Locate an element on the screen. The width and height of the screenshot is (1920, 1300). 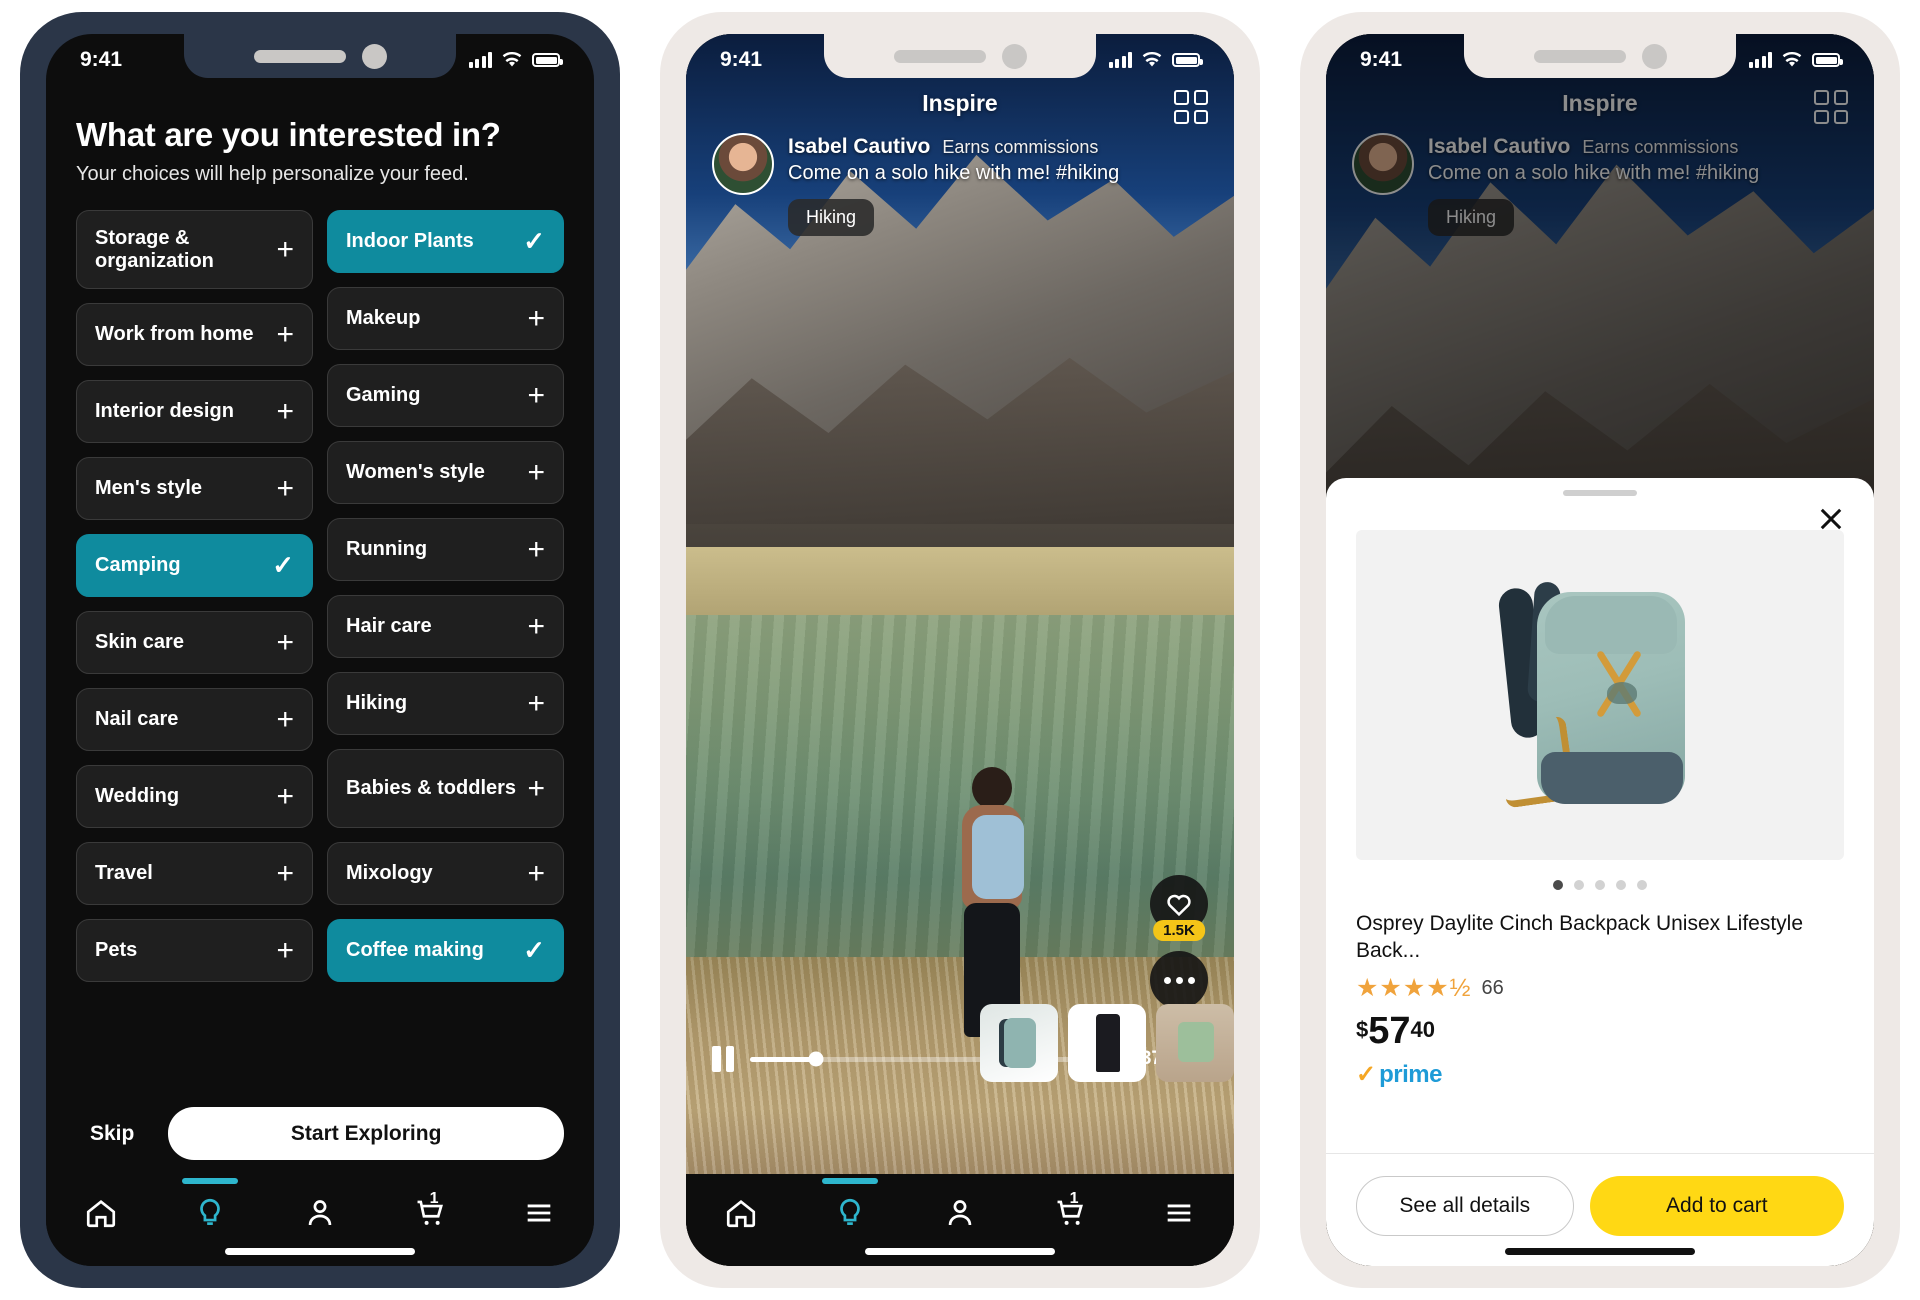
start-exploring-button: Start Exploring is located at coordinates (366, 1133).